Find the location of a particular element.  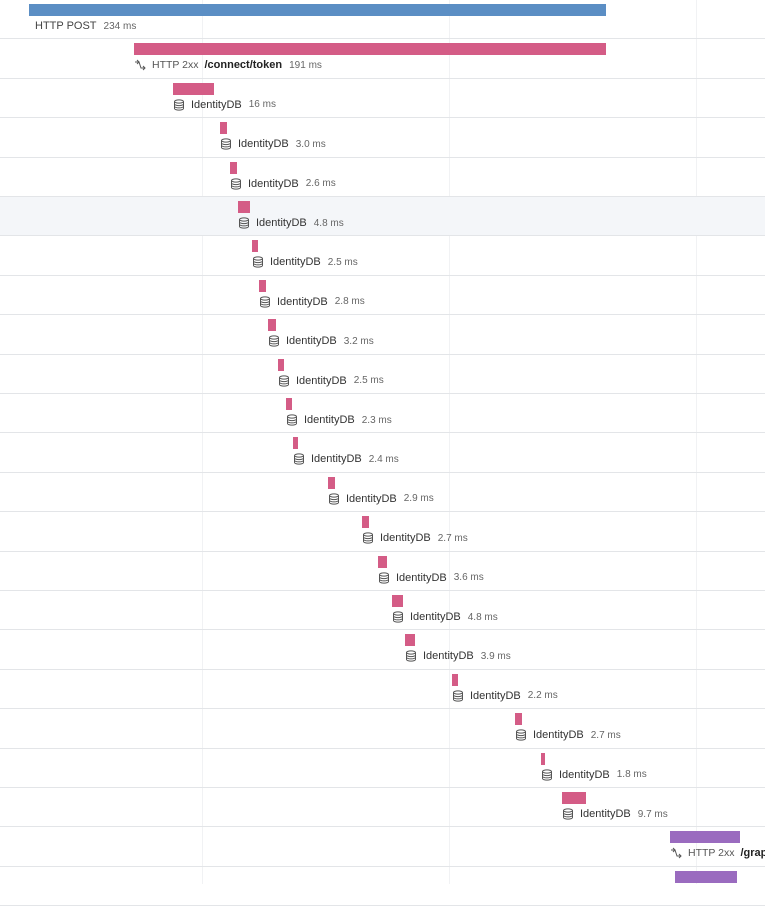

span-label: HTTP POST 234 ms is located at coordinates (85, 26).